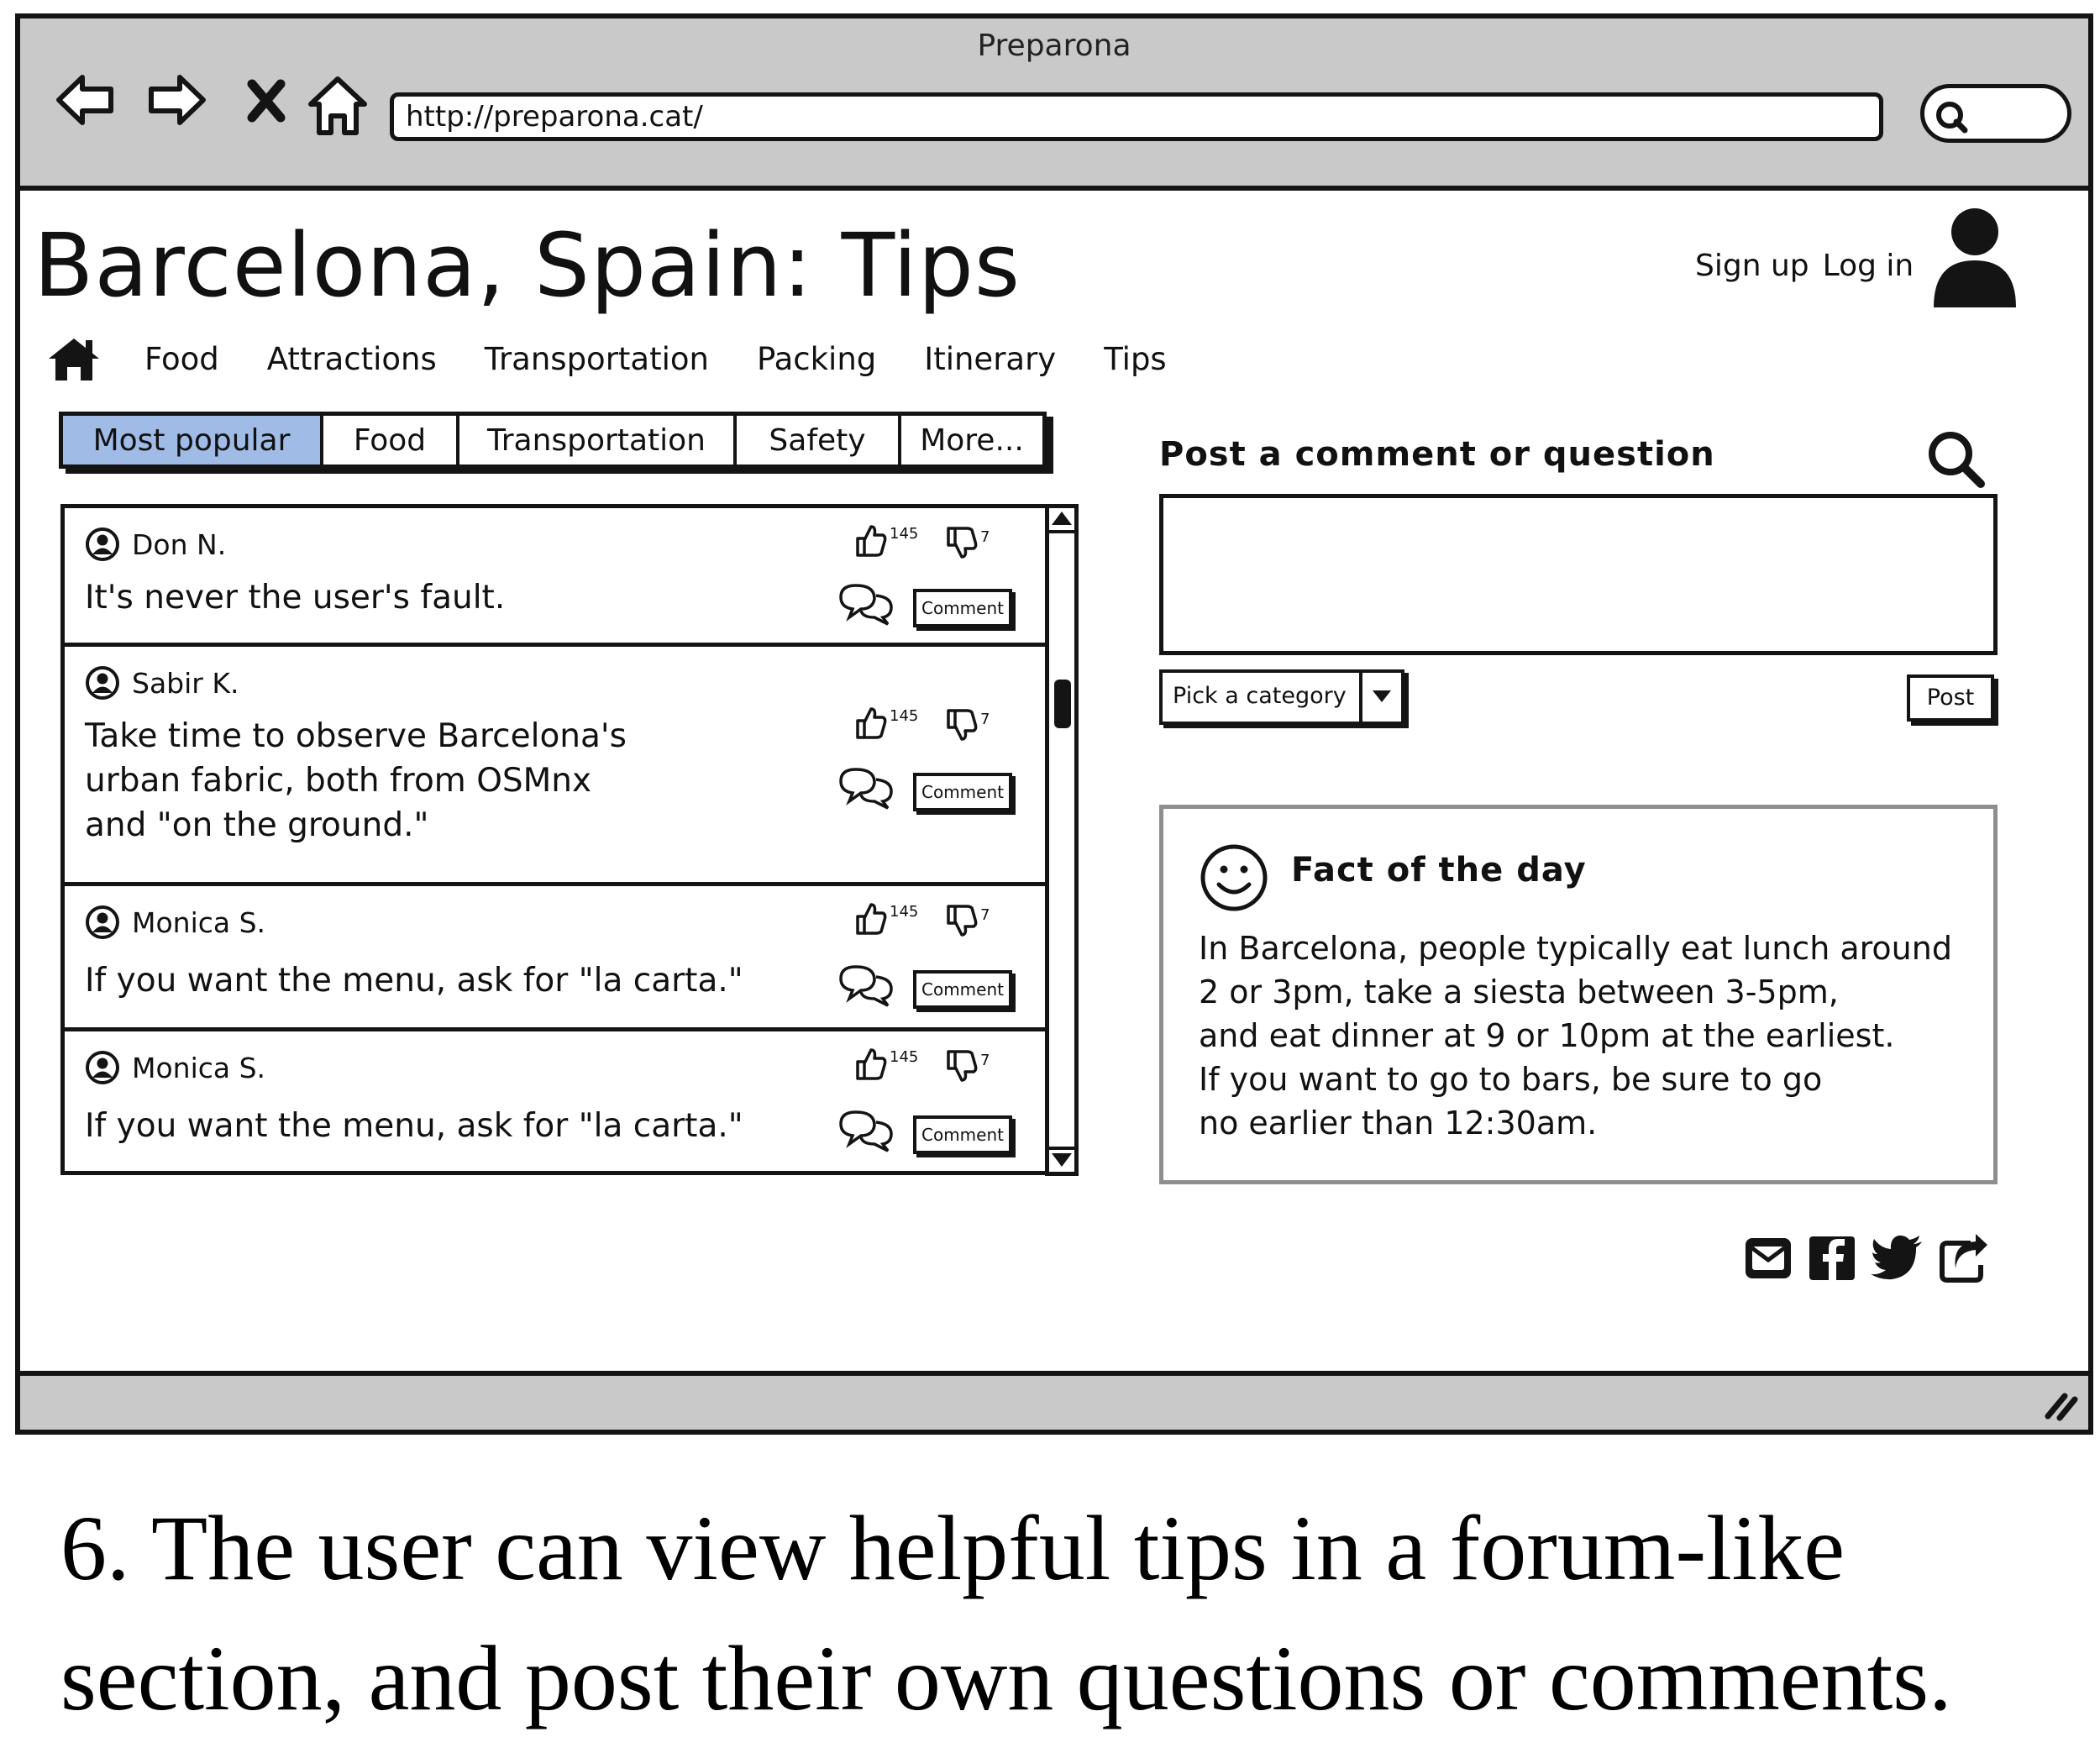  I want to click on triangle-up-icon, so click(1062, 518).